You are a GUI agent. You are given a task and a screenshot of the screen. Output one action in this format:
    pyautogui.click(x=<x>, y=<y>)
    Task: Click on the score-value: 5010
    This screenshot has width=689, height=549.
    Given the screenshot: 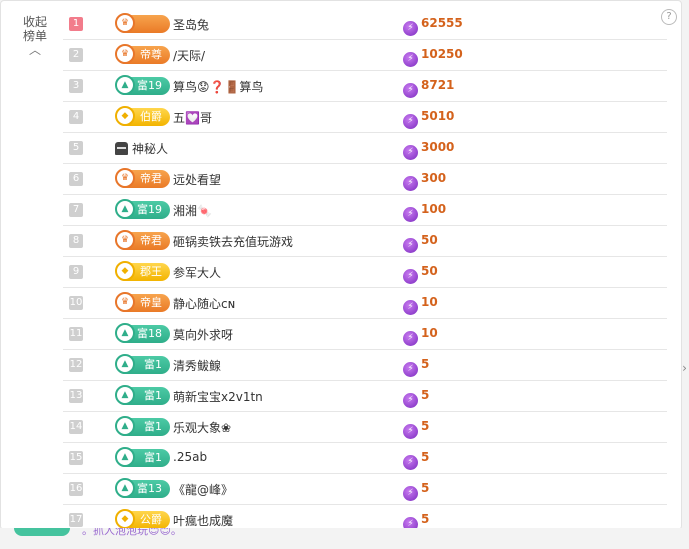 What is the action you would take?
    pyautogui.click(x=438, y=116)
    